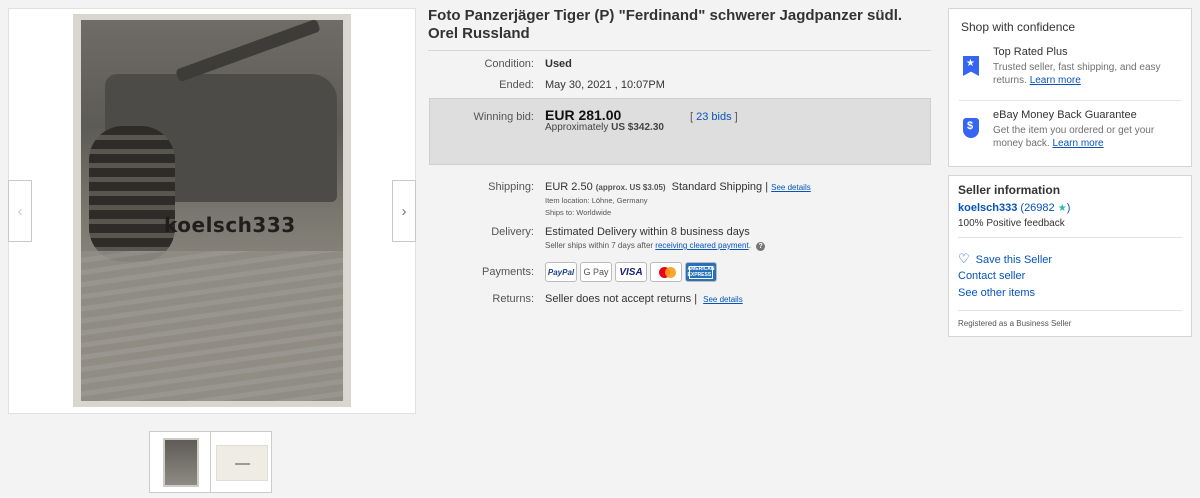 This screenshot has width=1200, height=498. Describe the element at coordinates (666, 272) in the screenshot. I see `mastercard-icon` at that location.